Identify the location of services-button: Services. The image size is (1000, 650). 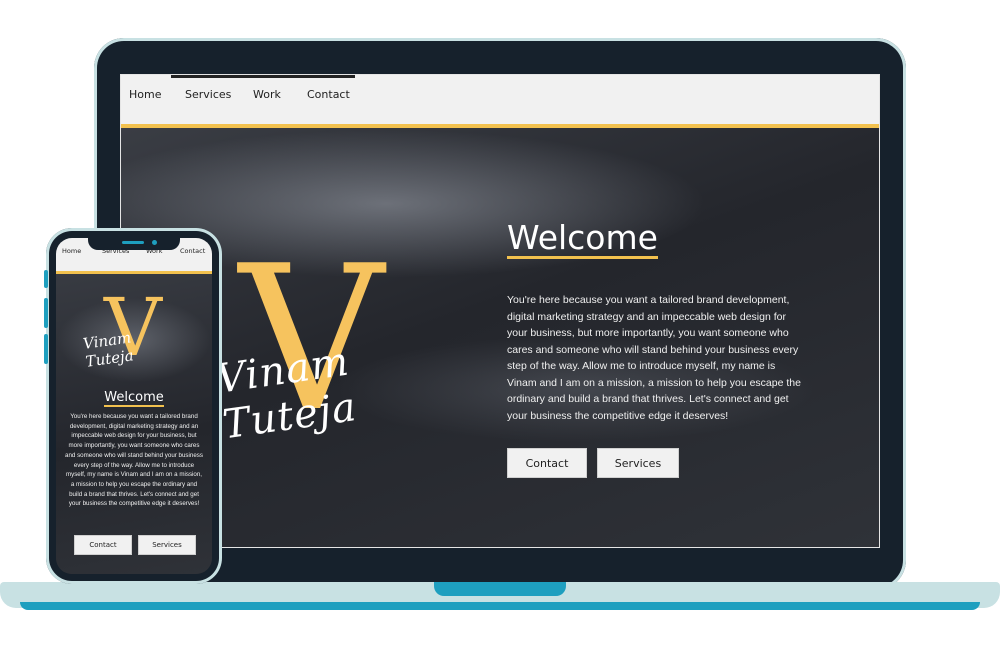
(638, 463).